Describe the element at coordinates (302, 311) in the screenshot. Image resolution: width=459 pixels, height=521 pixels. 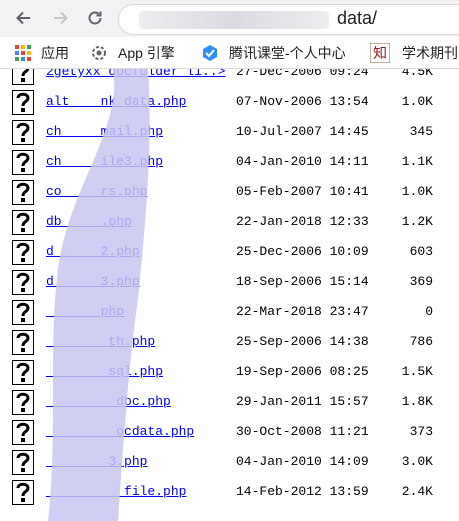
I see `file-modified-date: 22-Mar-2018 23:47` at that location.